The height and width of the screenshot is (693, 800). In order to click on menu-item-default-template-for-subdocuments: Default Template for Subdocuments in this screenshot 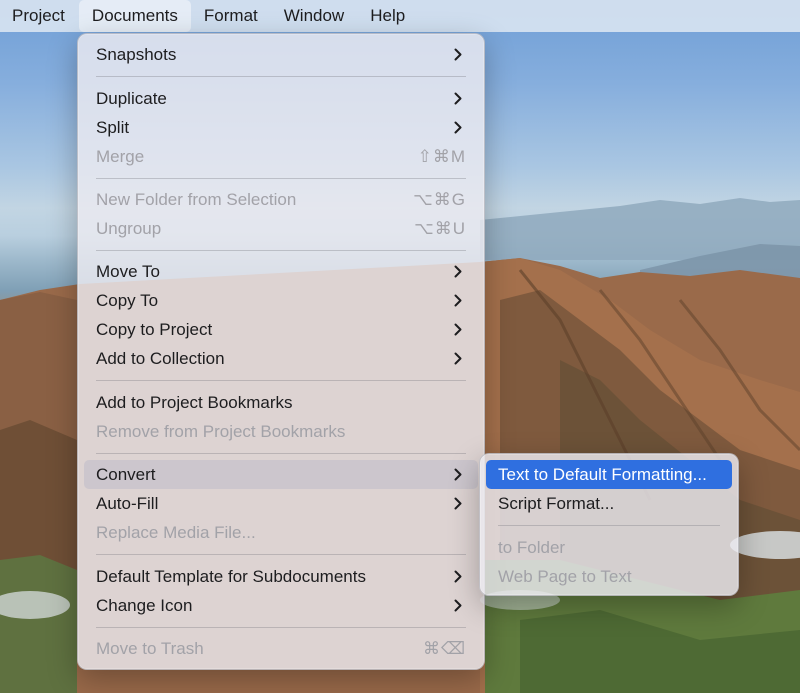, I will do `click(281, 576)`.